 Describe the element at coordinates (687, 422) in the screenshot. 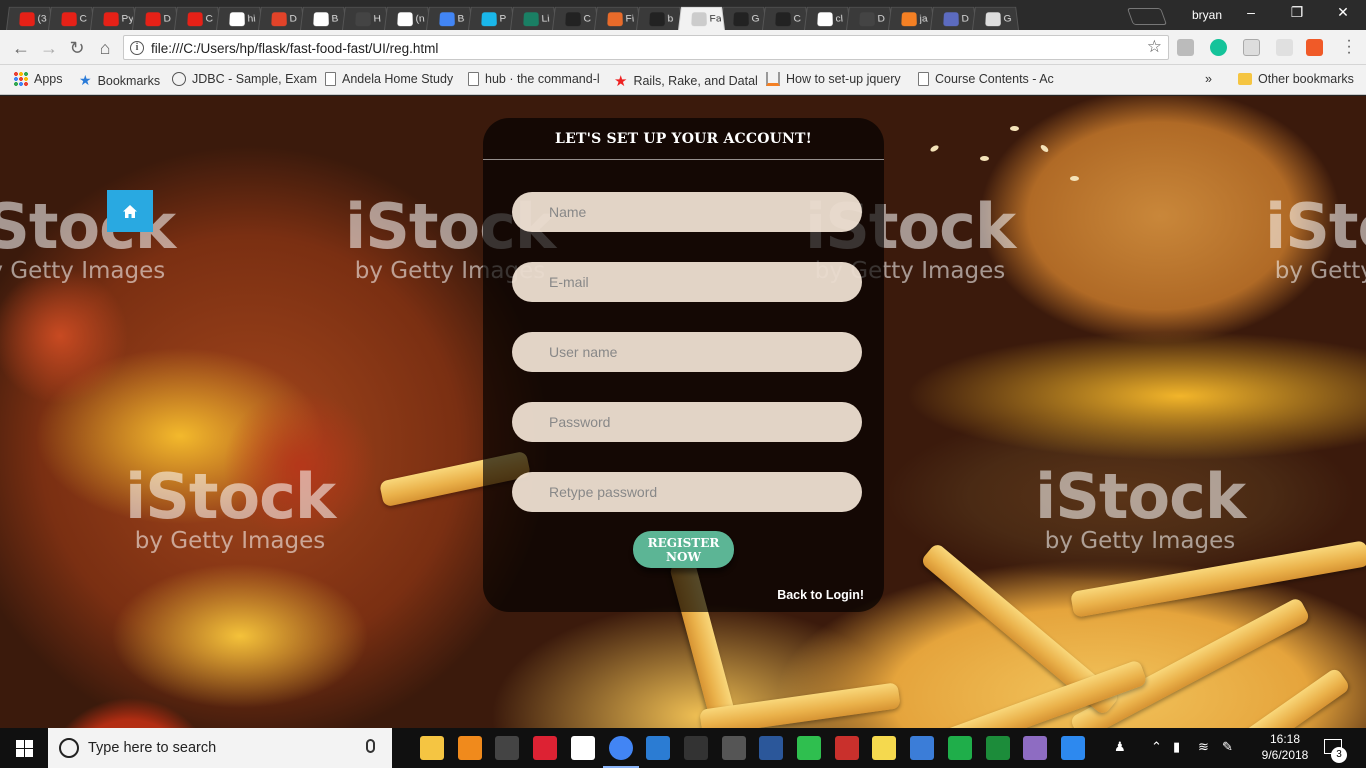

I see `password-input` at that location.